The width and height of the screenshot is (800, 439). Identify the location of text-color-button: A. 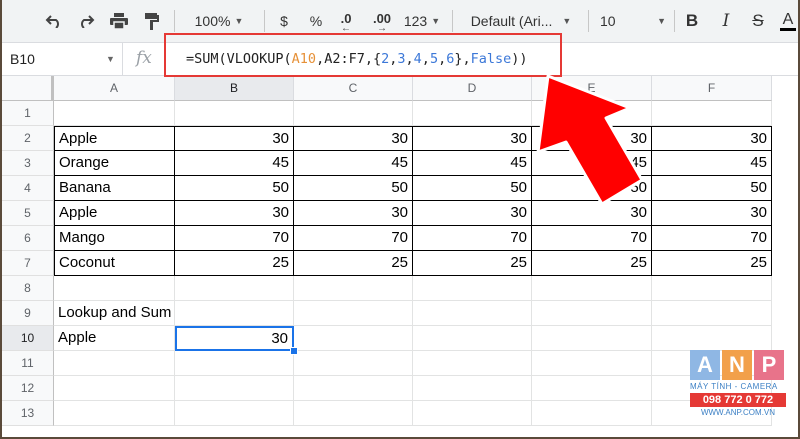
(788, 21).